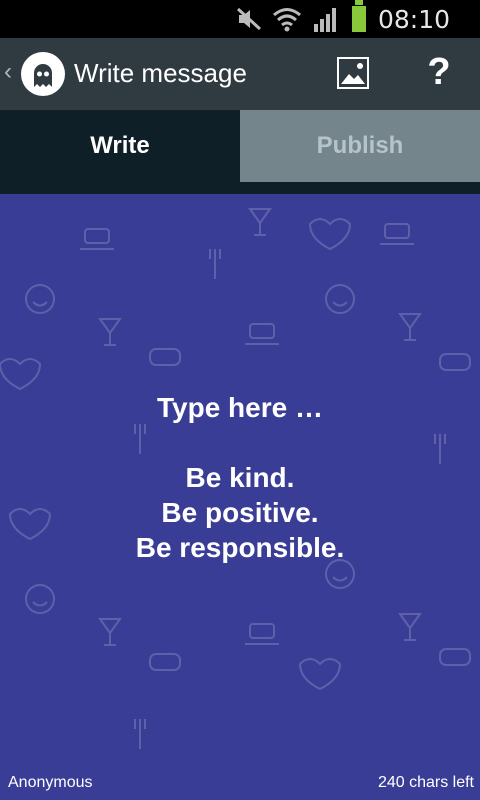 This screenshot has width=480, height=800. Describe the element at coordinates (359, 17) in the screenshot. I see `battery-icon` at that location.